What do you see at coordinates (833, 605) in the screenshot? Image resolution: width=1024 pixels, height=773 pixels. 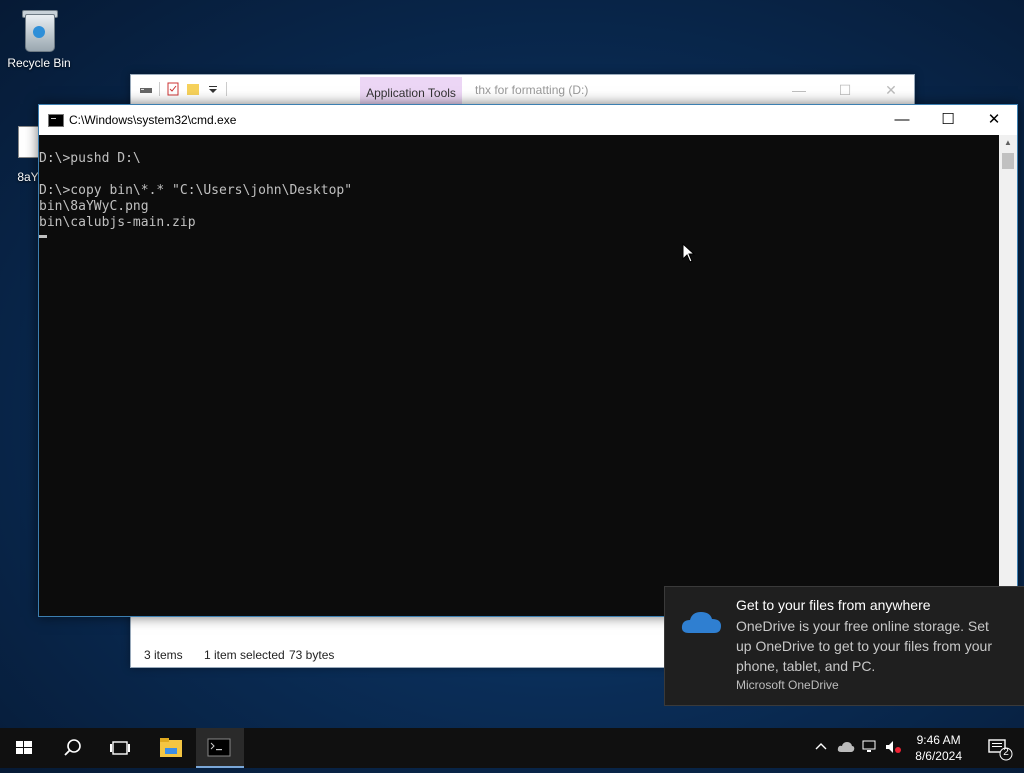 I see `notification-title: Get to your files from anywhere` at bounding box center [833, 605].